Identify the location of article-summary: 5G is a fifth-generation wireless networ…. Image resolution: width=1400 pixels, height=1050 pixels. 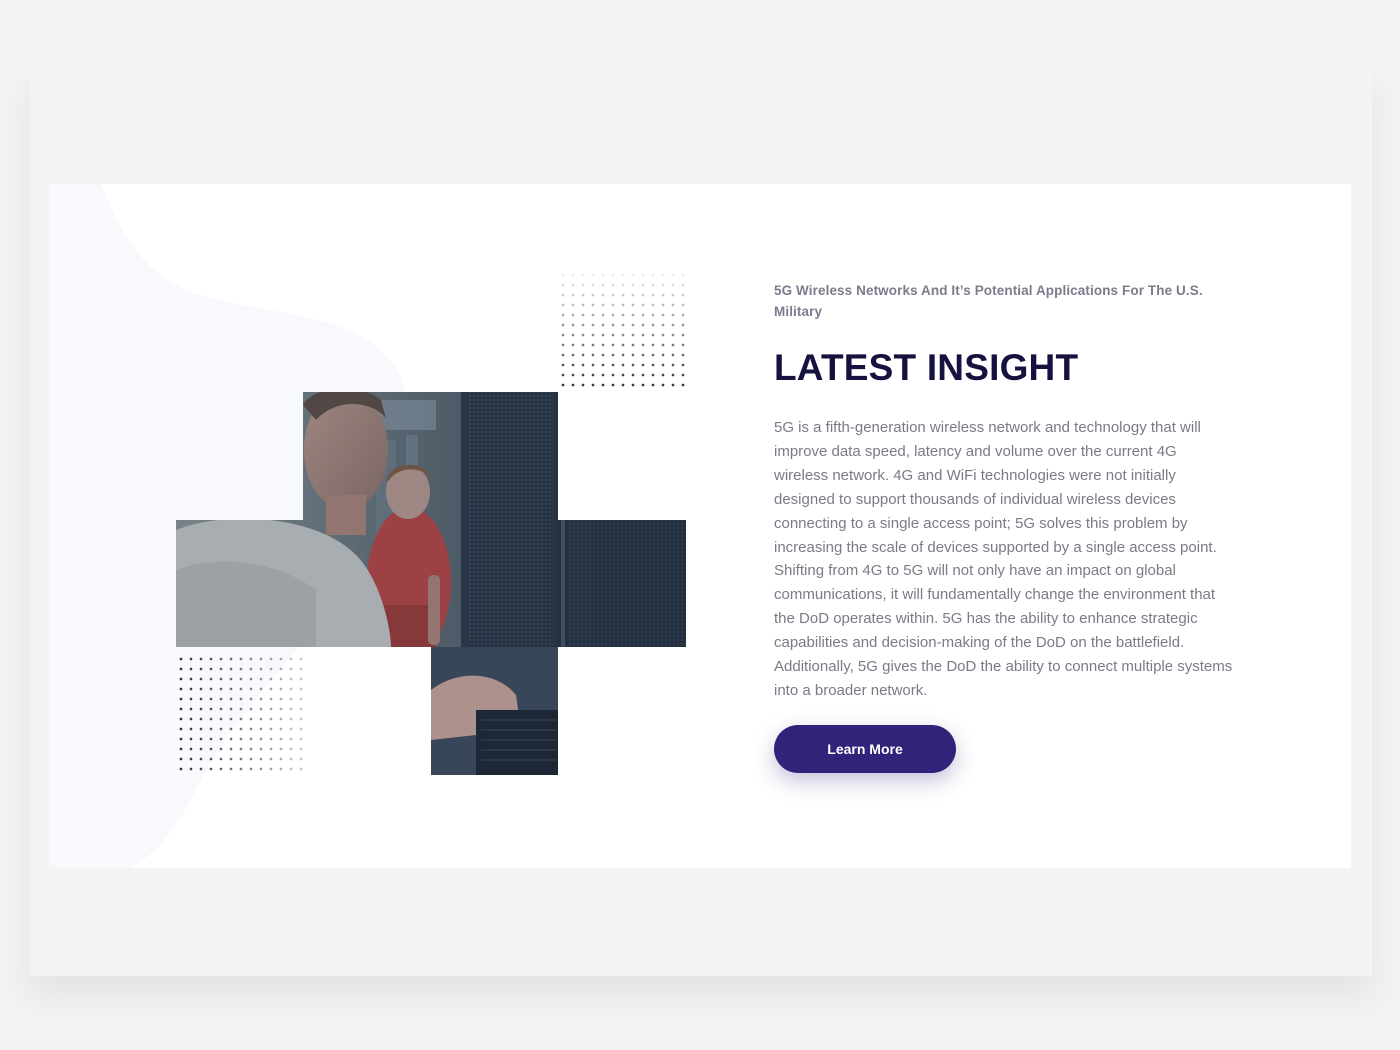
(1003, 559).